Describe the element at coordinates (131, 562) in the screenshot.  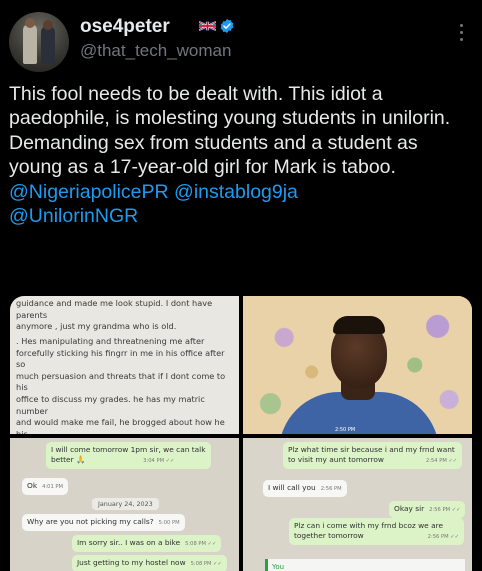
I see `chat-text: Just getting to my hostel now` at that location.